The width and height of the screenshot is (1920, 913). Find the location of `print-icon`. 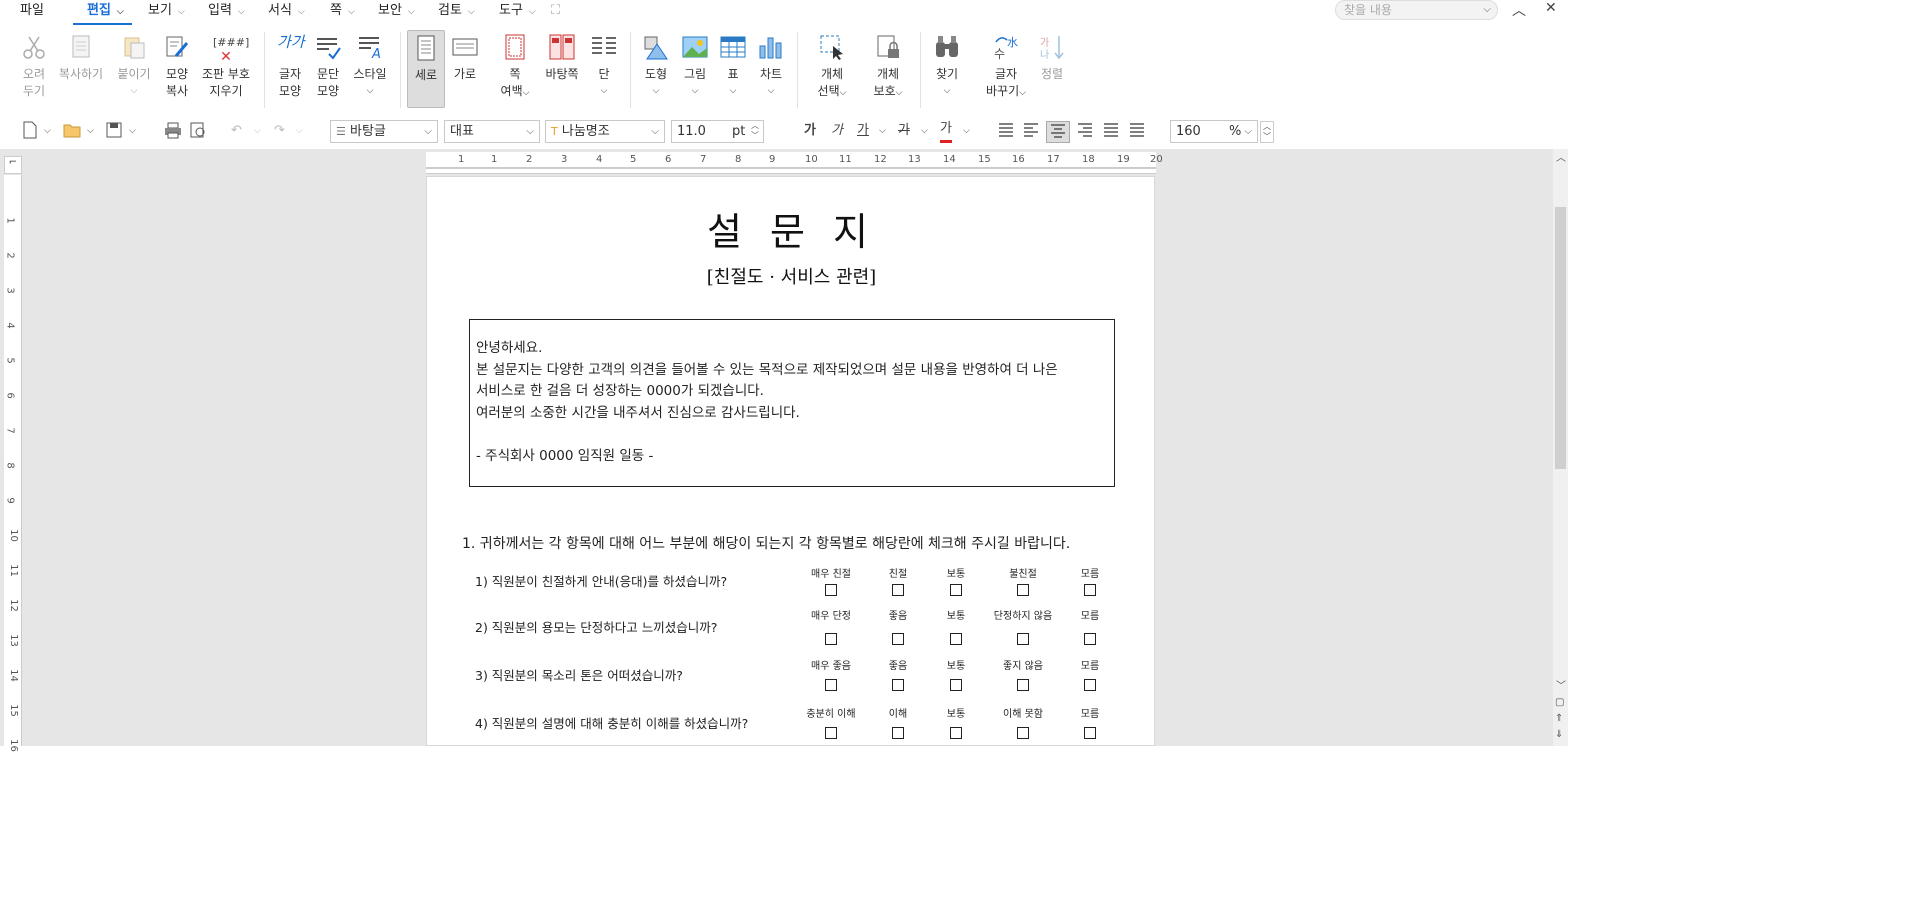

print-icon is located at coordinates (173, 132).